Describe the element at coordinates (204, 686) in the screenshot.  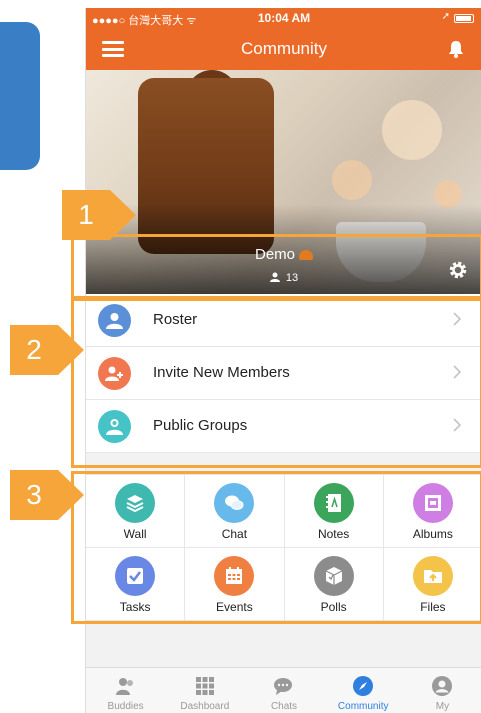
I see `dashboard-grid-icon` at that location.